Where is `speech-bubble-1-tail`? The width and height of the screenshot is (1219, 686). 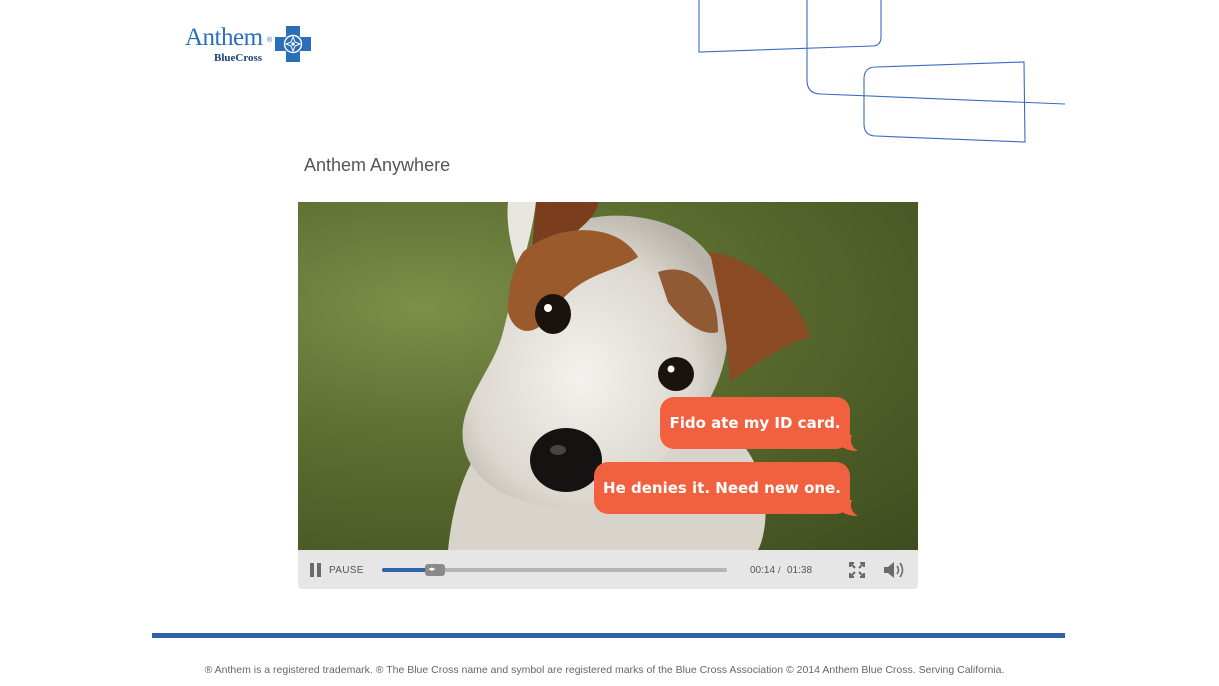
speech-bubble-1-tail is located at coordinates (848, 443).